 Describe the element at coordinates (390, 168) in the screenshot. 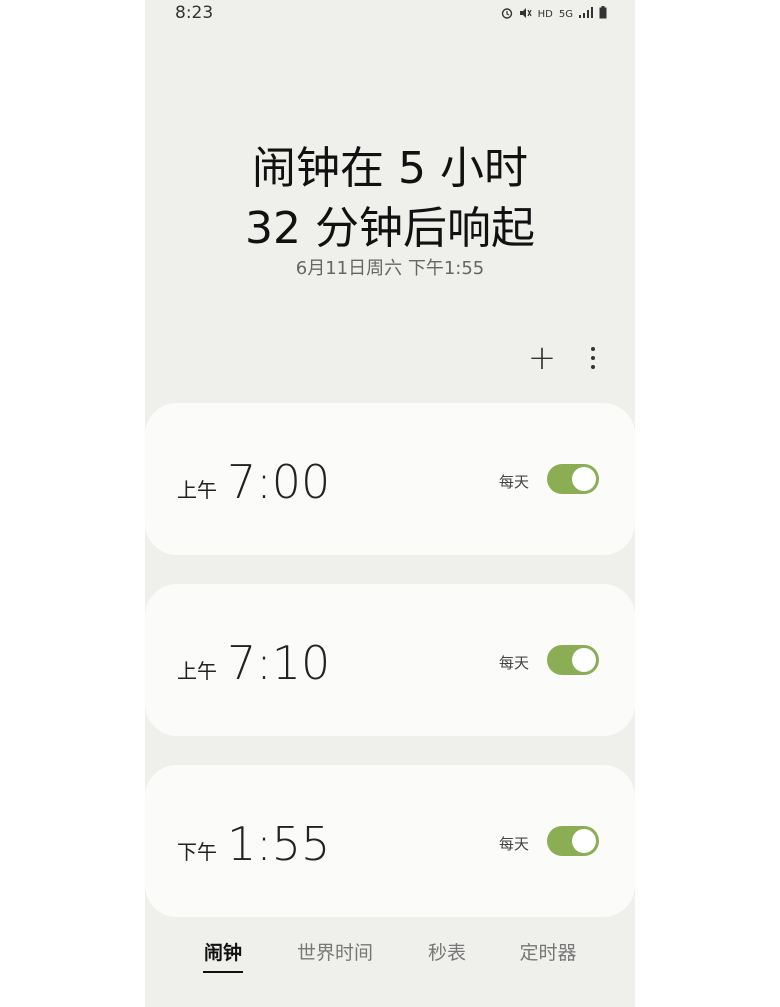

I see `next-alarm-headline-line1: 闹钟在 5 小时` at that location.